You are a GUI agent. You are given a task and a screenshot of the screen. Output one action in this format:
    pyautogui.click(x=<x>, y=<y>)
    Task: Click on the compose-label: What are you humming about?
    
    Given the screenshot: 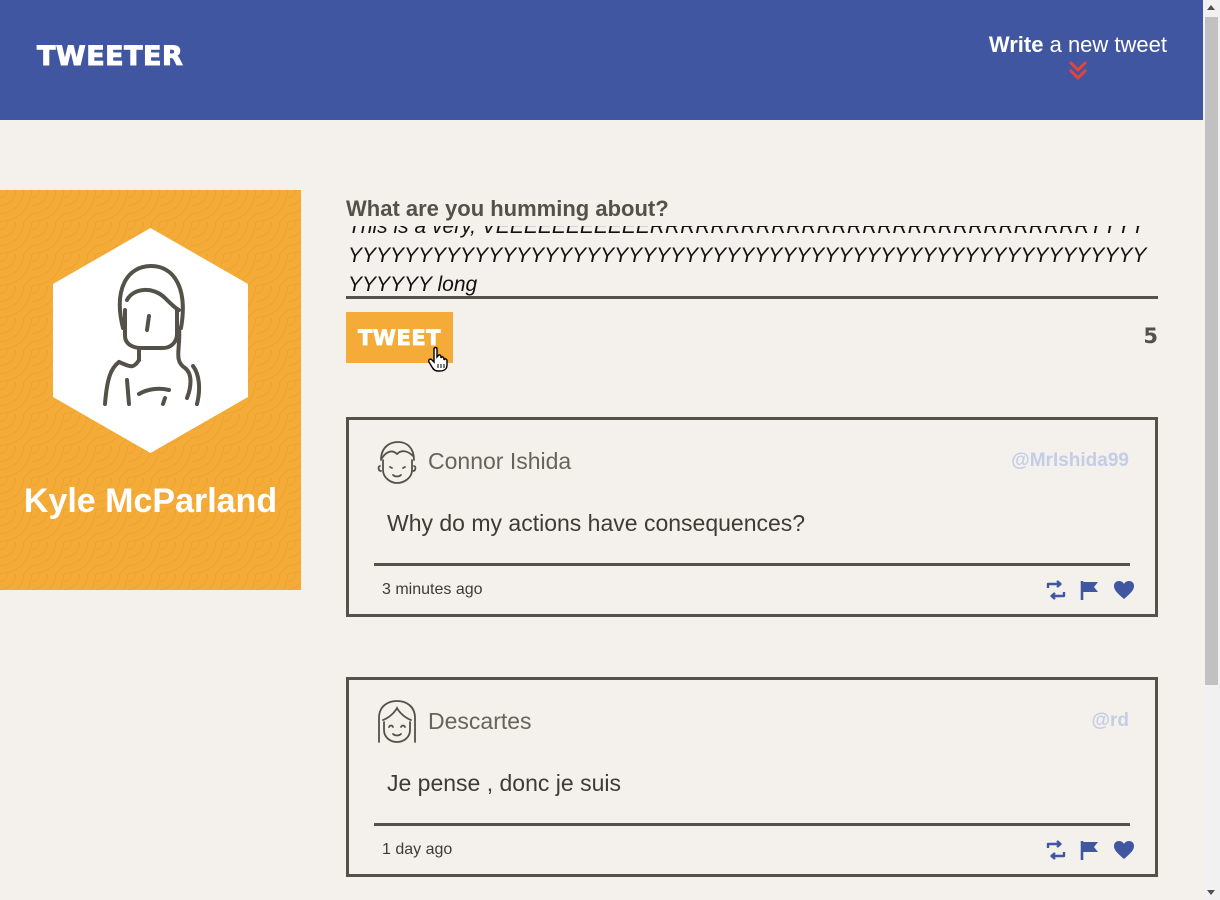 What is the action you would take?
    pyautogui.click(x=507, y=208)
    